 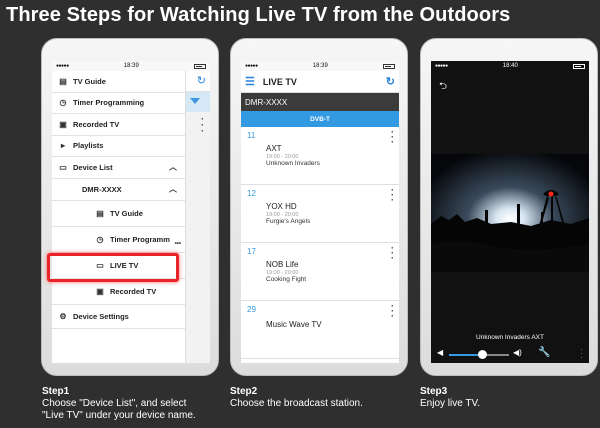 I want to click on video-player, so click(x=510, y=213).